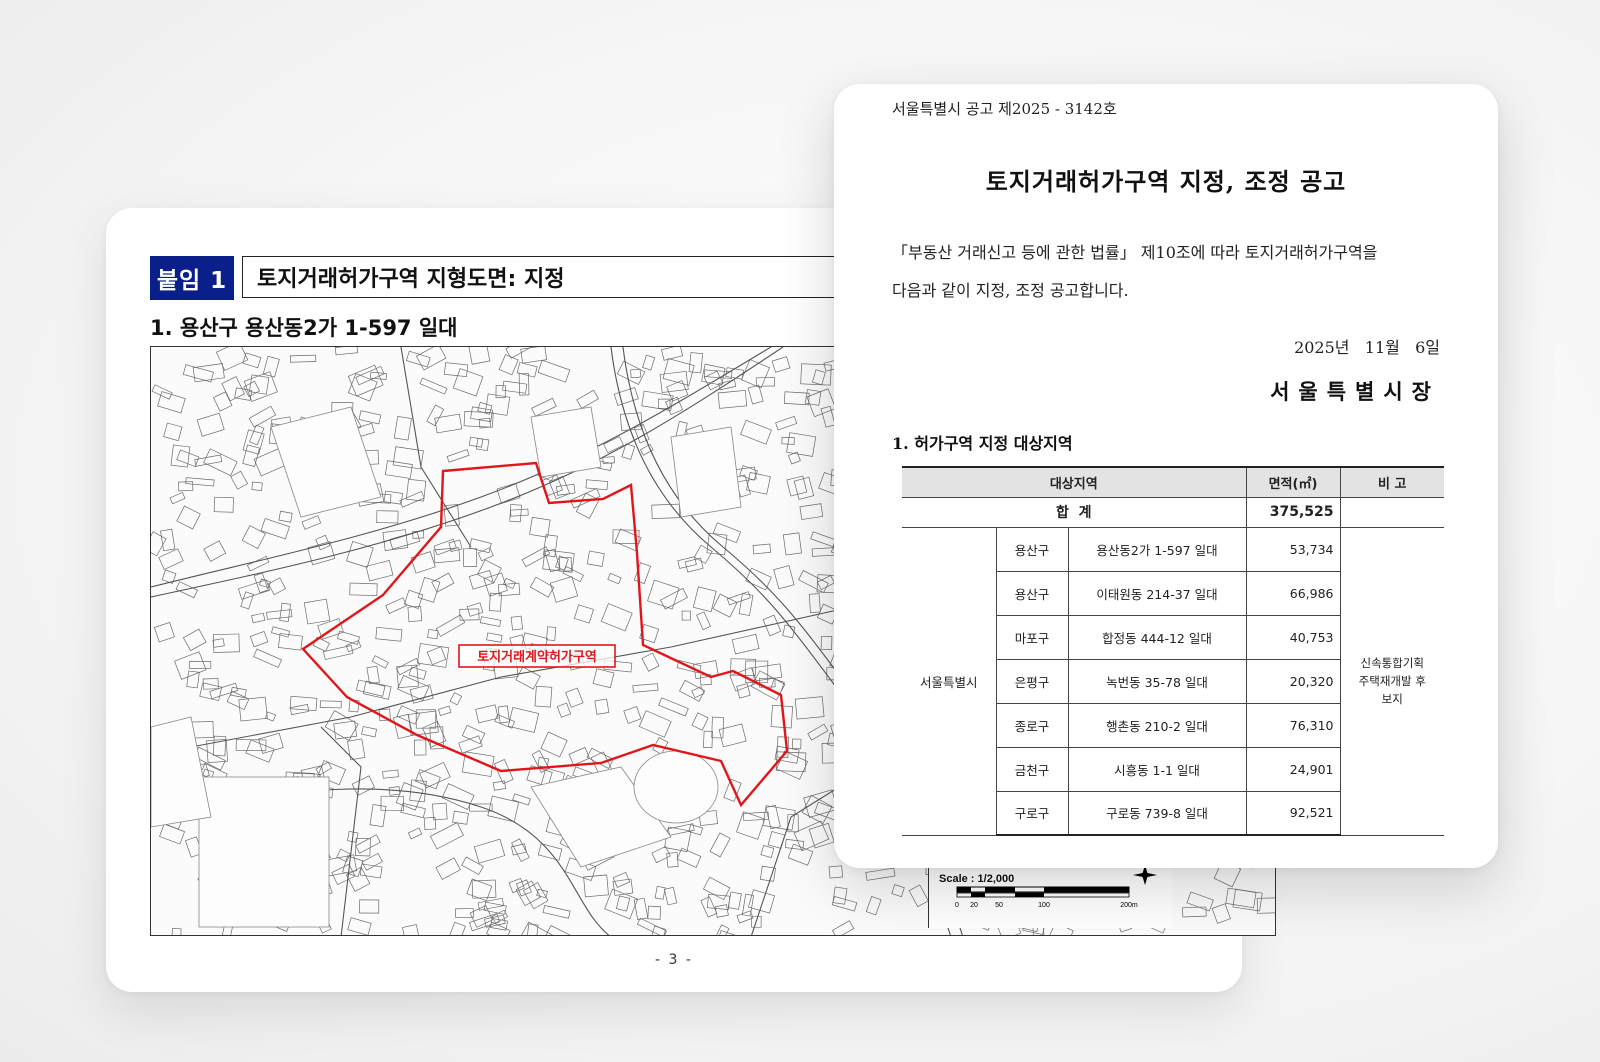 Image resolution: width=1600 pixels, height=1062 pixels. I want to click on area-cell: 40,753, so click(1292, 637).